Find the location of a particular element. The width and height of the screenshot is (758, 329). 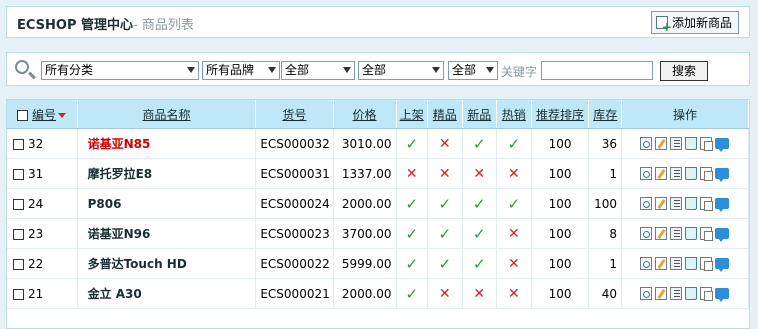

header-id: 编号 is located at coordinates (42, 114).